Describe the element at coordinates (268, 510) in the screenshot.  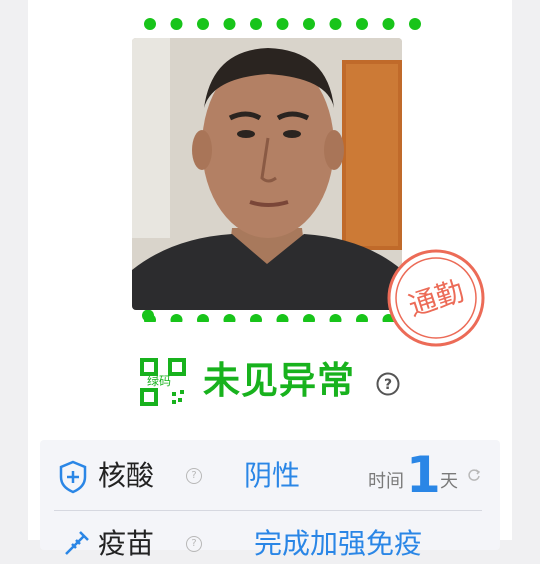
I see `divider` at that location.